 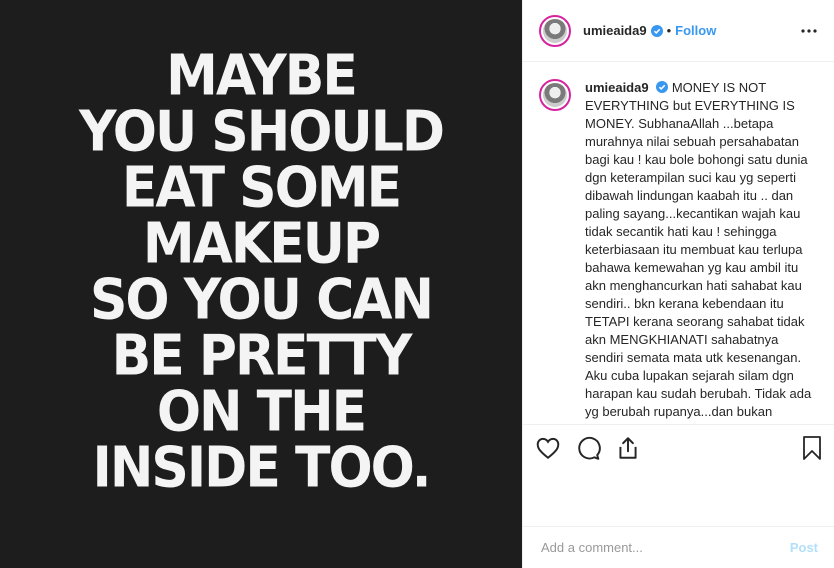 I want to click on comment-input, so click(x=664, y=547).